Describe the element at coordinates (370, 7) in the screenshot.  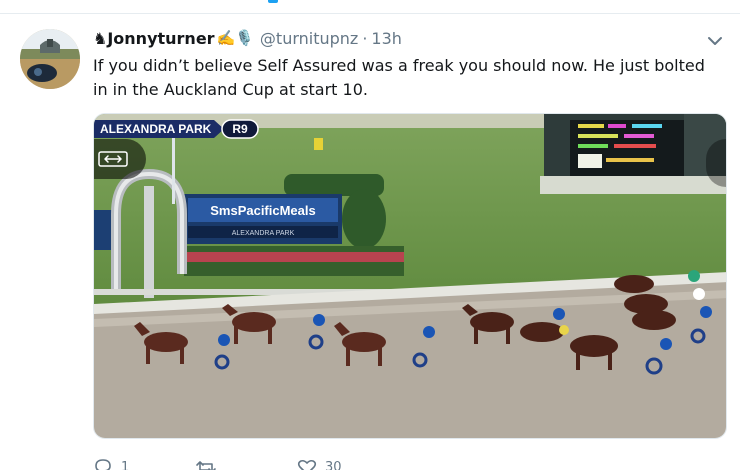
I see `top-bar` at that location.